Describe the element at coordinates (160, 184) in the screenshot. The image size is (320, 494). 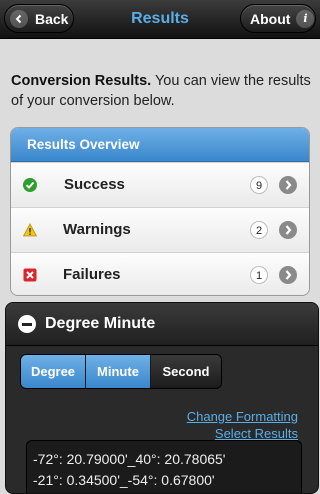
I see `results-row-success: Success 9` at that location.